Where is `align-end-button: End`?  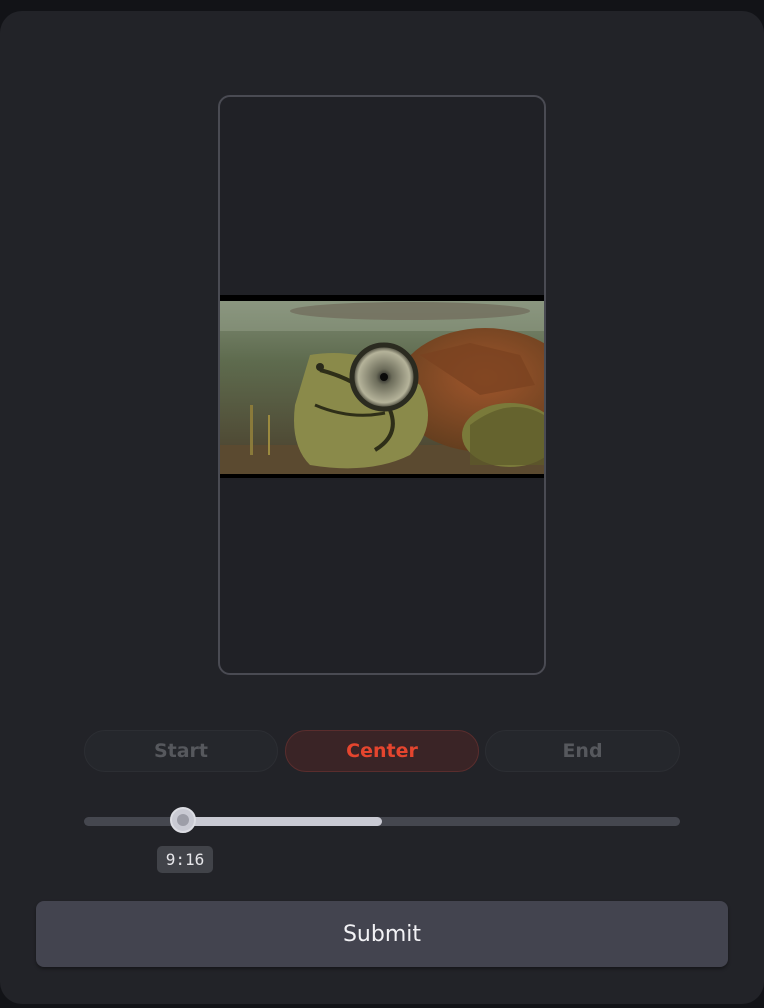
align-end-button: End is located at coordinates (582, 751).